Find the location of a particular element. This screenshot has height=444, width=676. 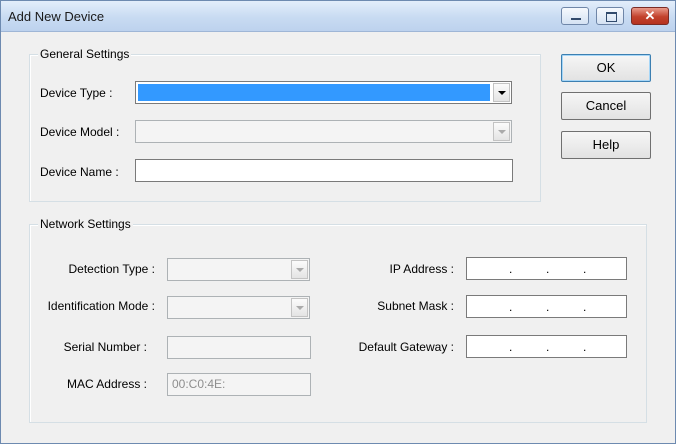

detection-type-label: Detection Type : is located at coordinates (112, 269).